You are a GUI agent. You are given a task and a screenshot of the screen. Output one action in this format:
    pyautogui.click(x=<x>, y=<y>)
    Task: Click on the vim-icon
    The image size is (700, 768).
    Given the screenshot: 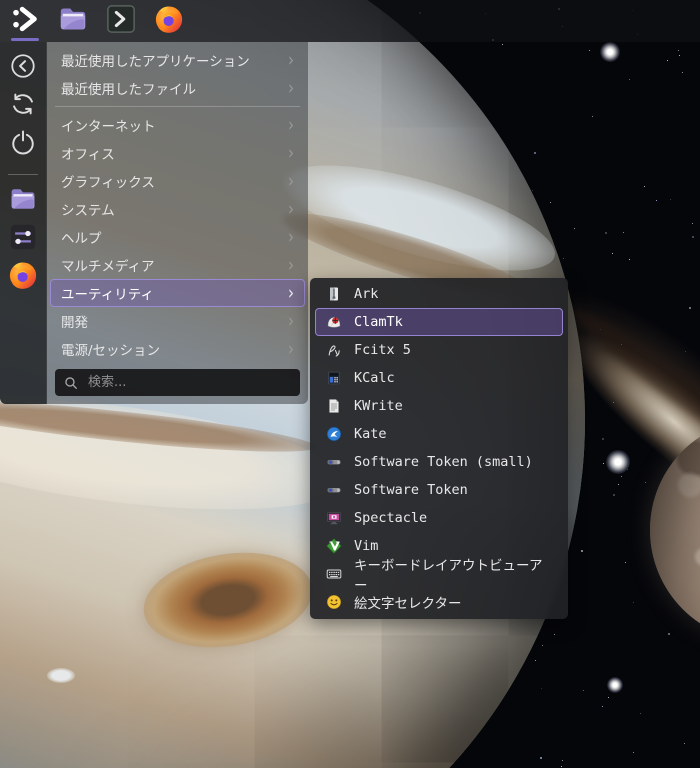 What is the action you would take?
    pyautogui.click(x=334, y=546)
    